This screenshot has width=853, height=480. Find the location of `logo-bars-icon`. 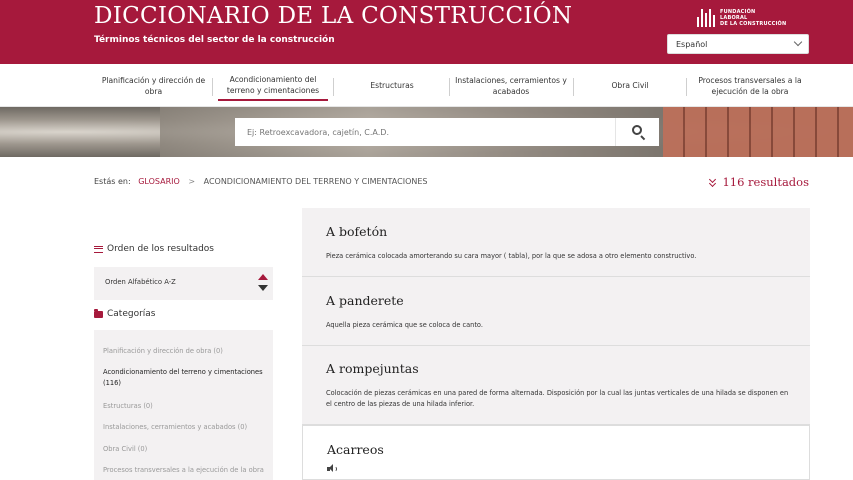

logo-bars-icon is located at coordinates (706, 18).